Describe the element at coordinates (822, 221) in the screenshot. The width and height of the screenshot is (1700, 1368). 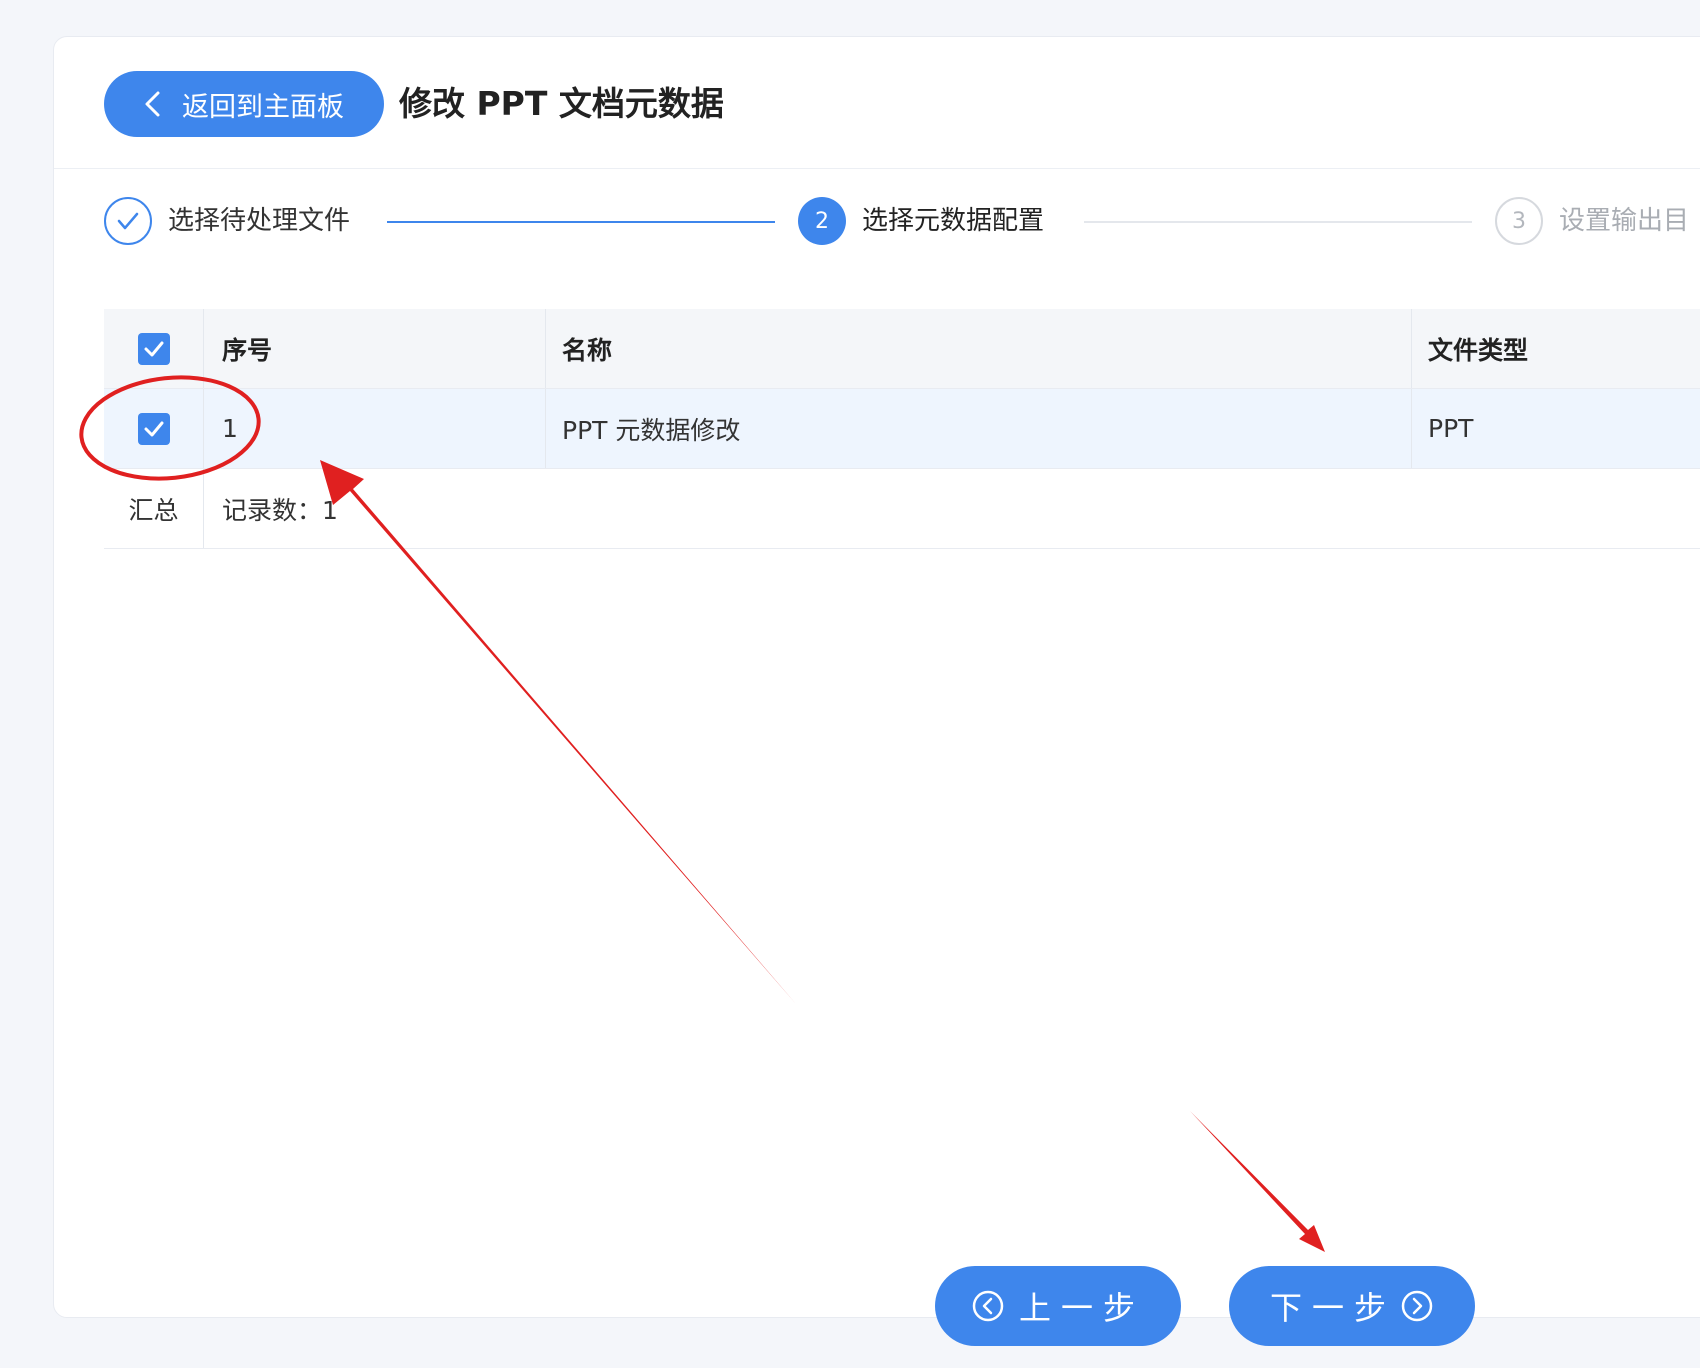
I see `step-2-circle: 2` at that location.